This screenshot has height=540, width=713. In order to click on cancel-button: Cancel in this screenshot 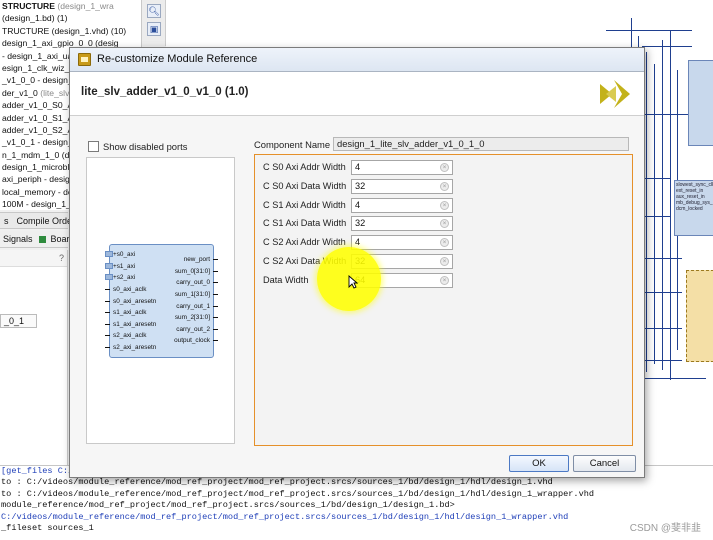, I will do `click(604, 463)`.